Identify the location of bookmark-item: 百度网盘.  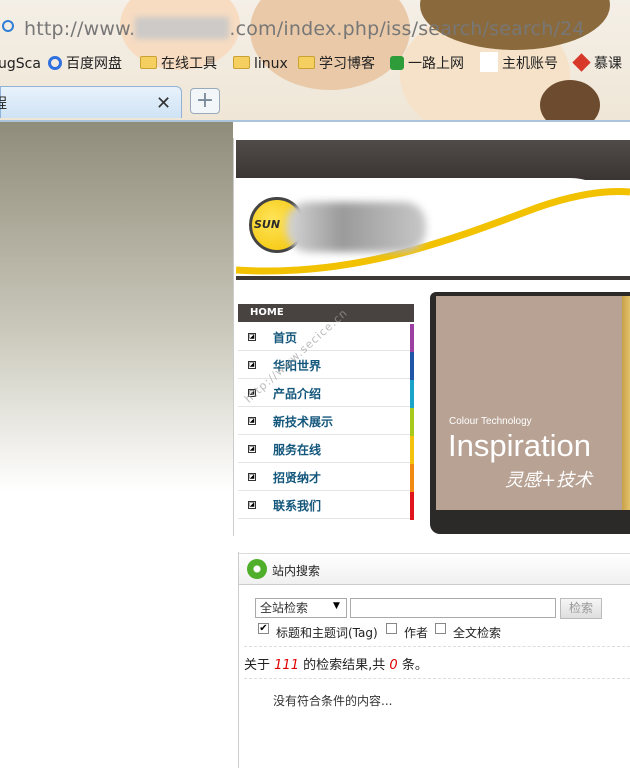
(85, 64).